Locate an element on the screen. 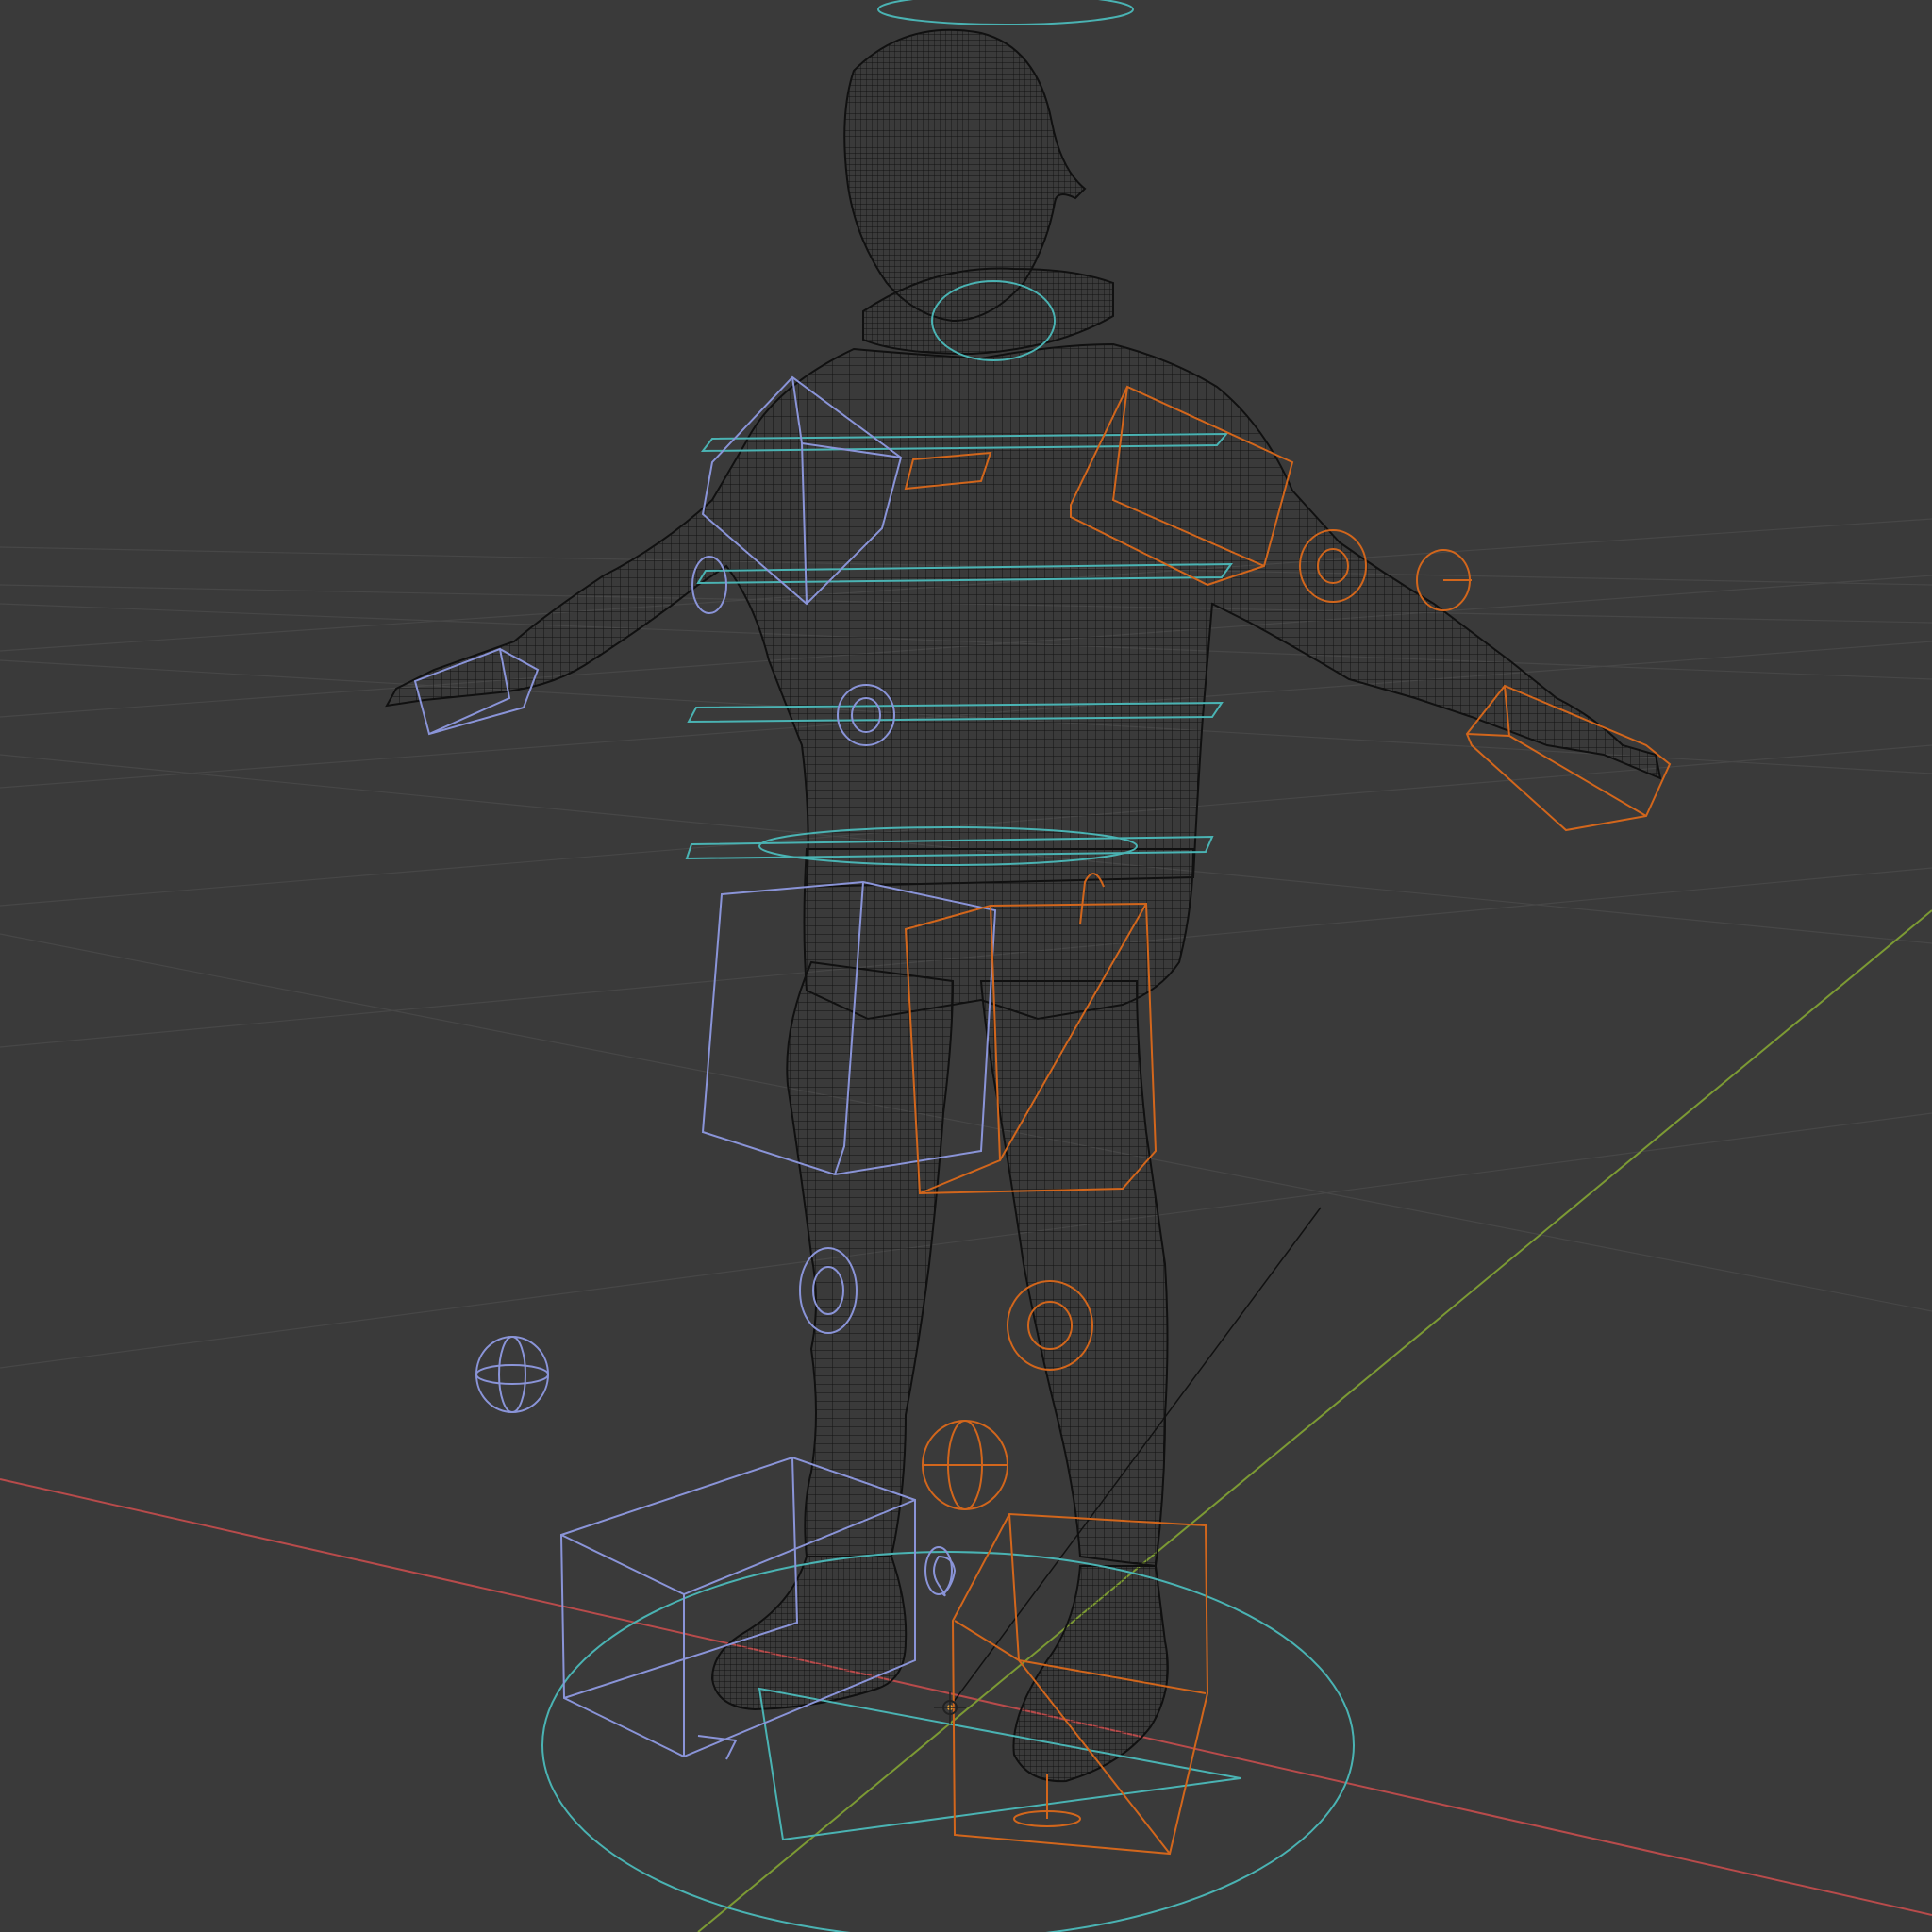 This screenshot has width=1932, height=1932. mesh-right-leg is located at coordinates (1074, 1274).